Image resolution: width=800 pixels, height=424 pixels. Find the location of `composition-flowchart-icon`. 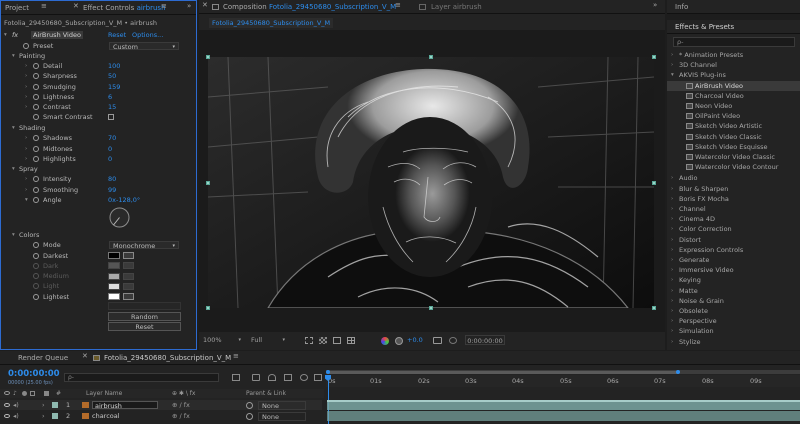

composition-flowchart-icon is located at coordinates (236, 377).